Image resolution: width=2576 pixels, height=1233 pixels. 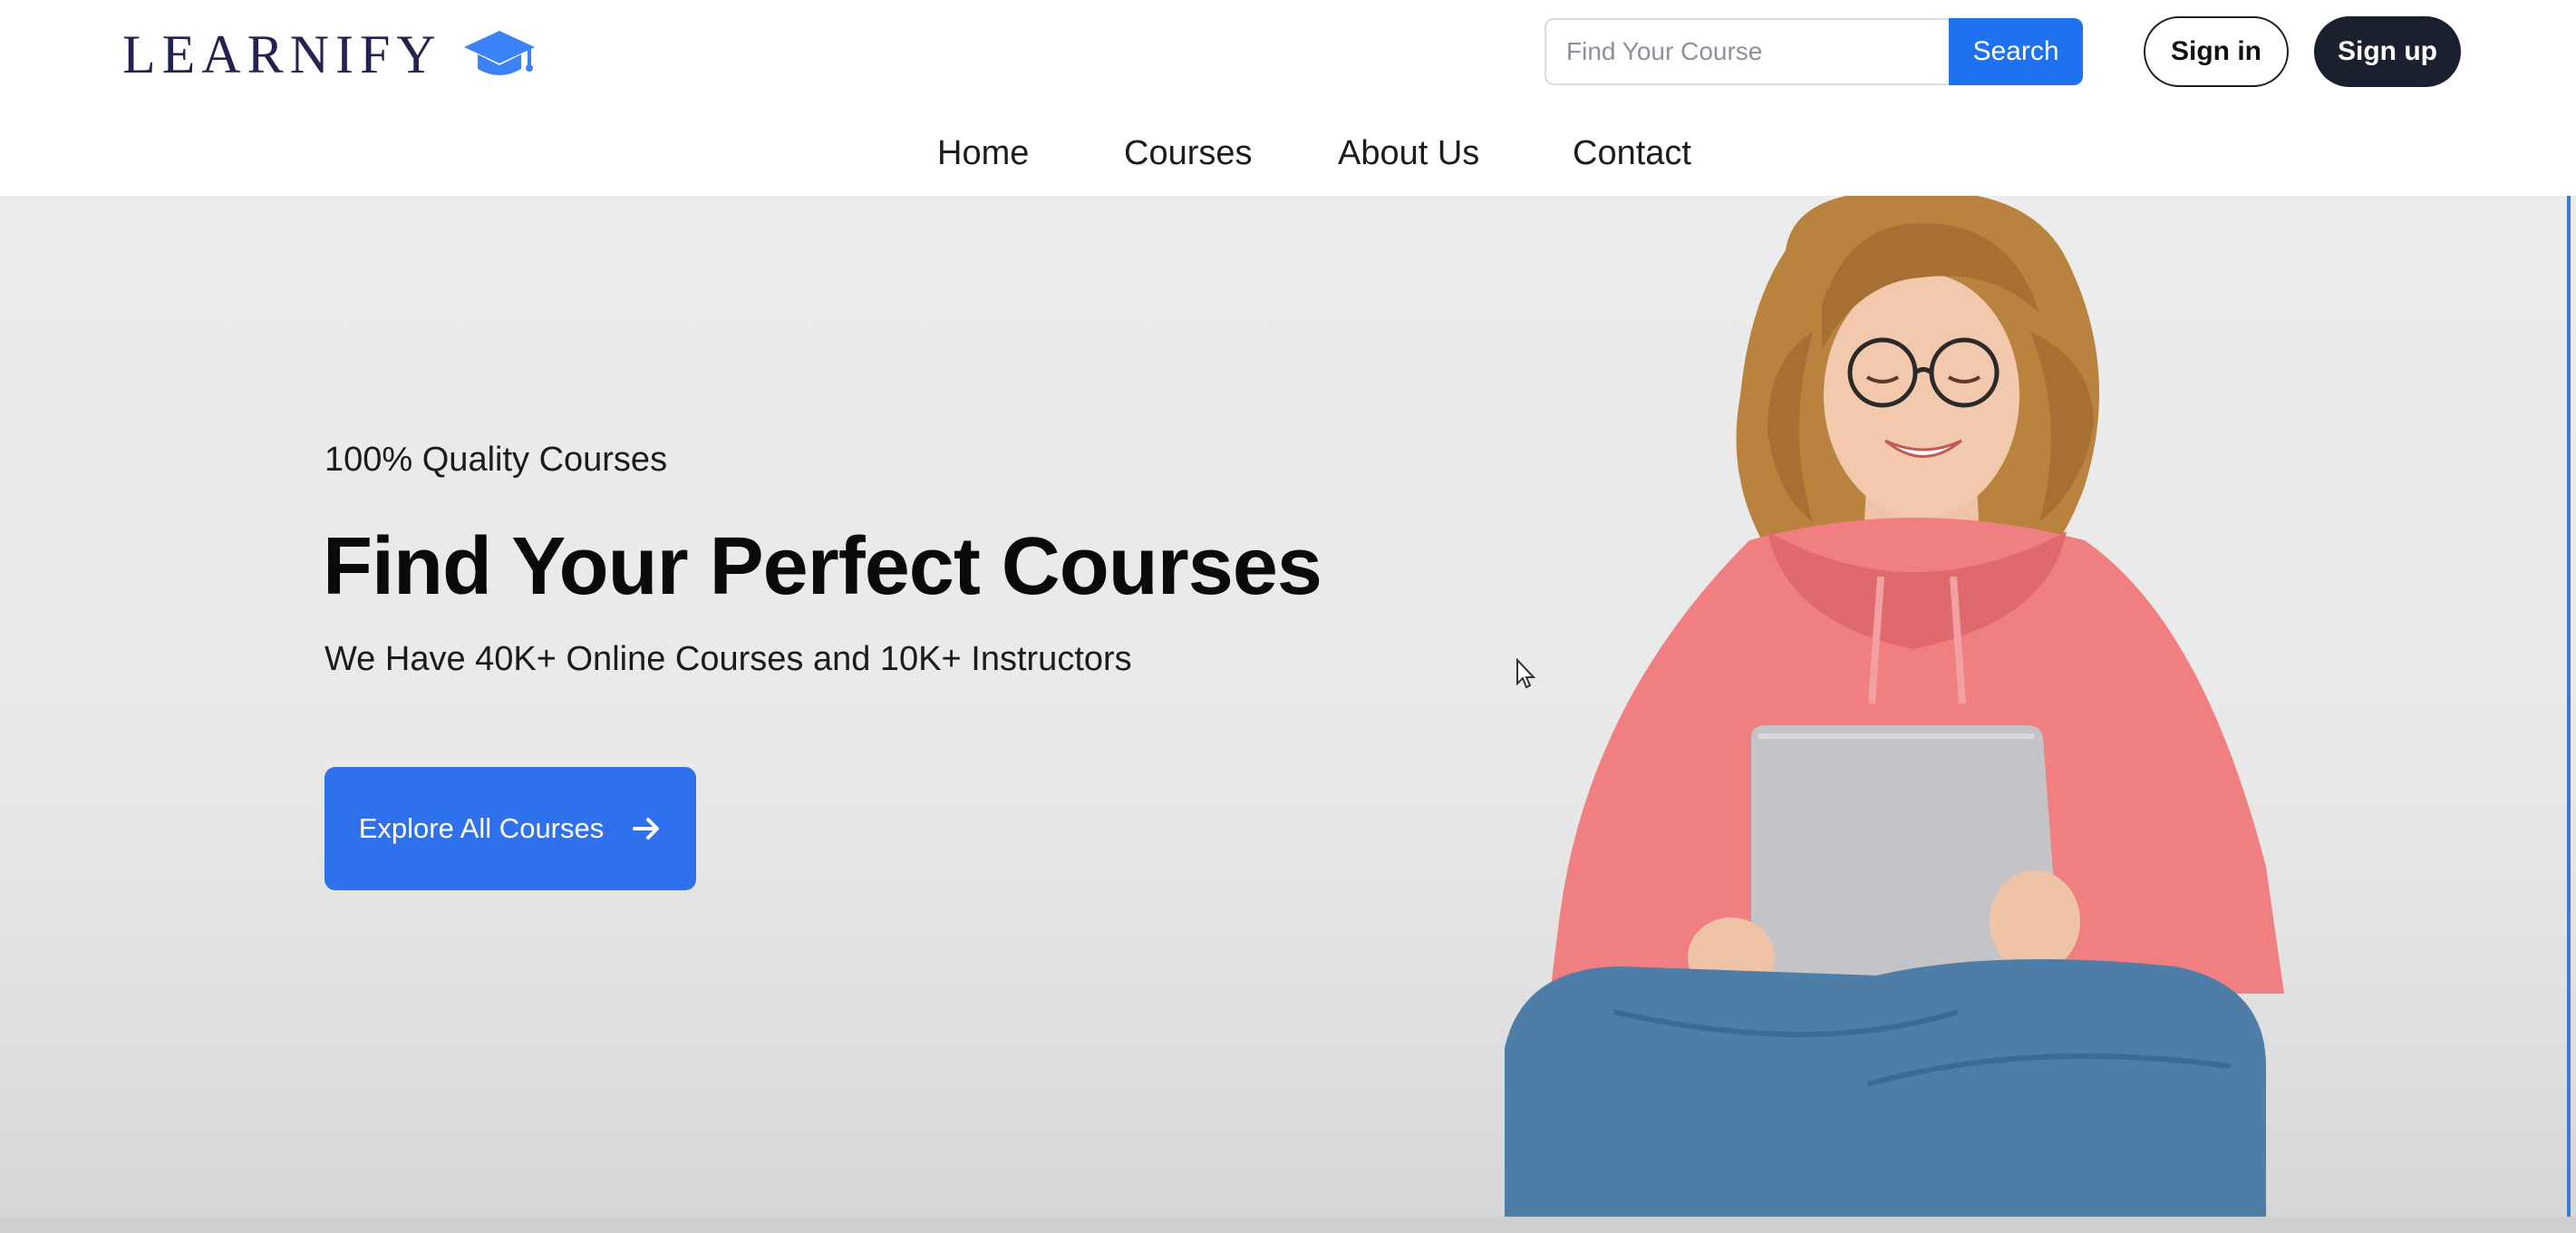 I want to click on arrow-right-icon, so click(x=646, y=829).